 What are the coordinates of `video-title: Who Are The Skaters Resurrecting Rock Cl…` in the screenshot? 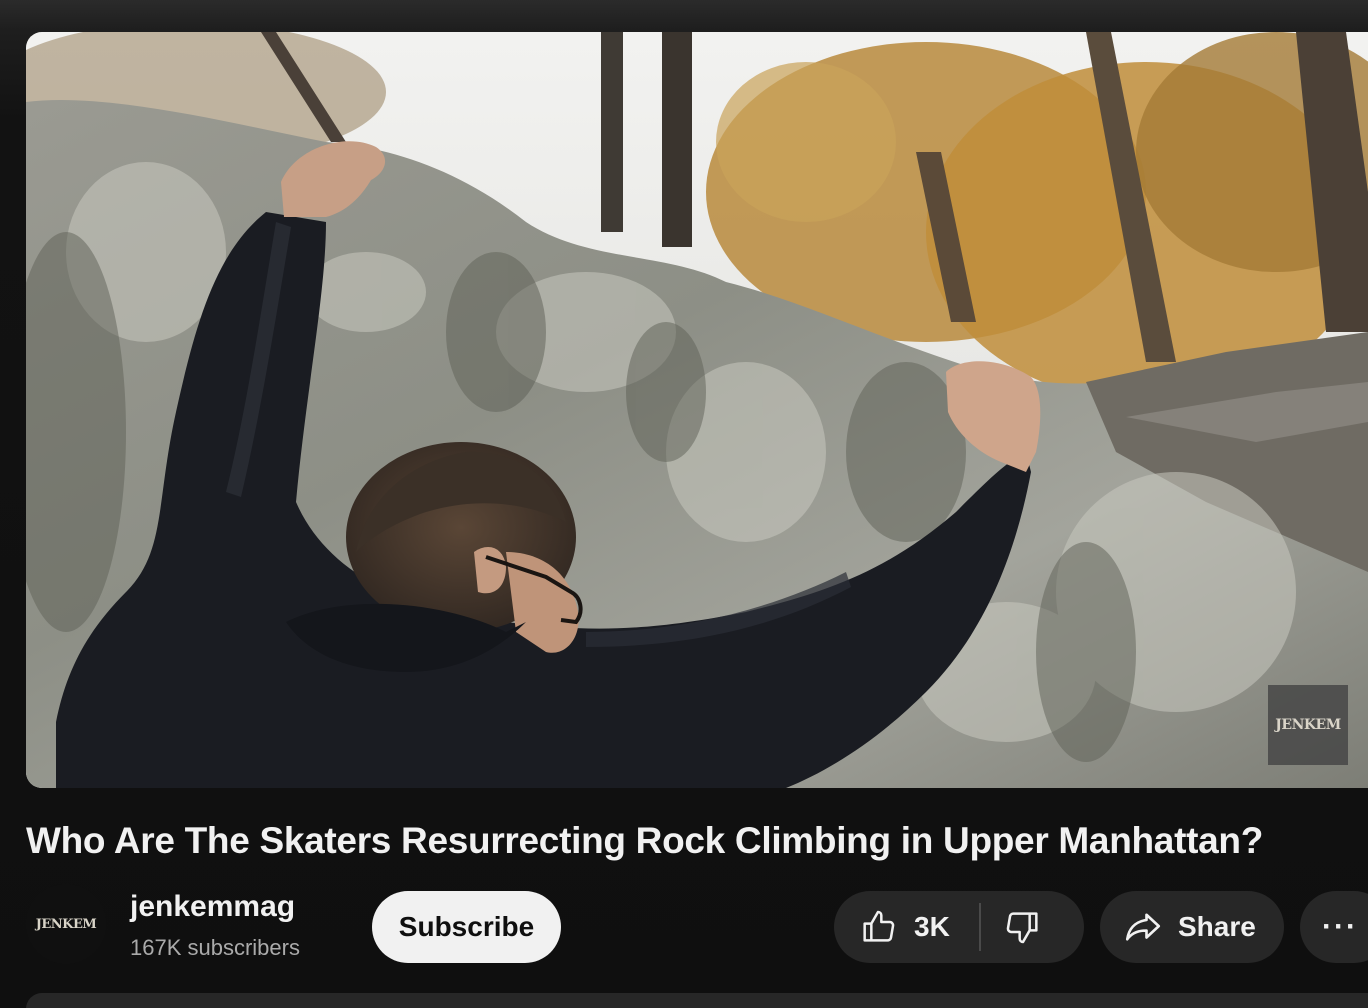 It's located at (645, 840).